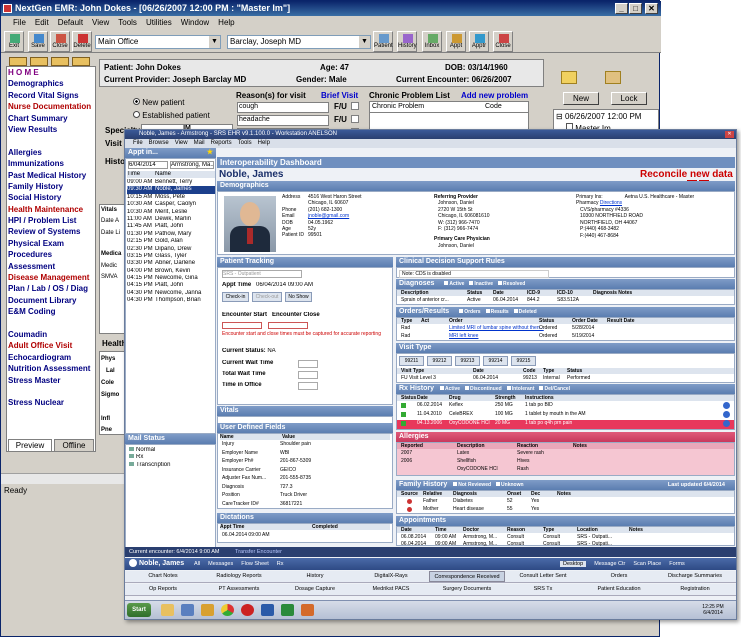  Describe the element at coordinates (306, 454) in the screenshot. I see `udf-row: Employer Name WBI` at that location.